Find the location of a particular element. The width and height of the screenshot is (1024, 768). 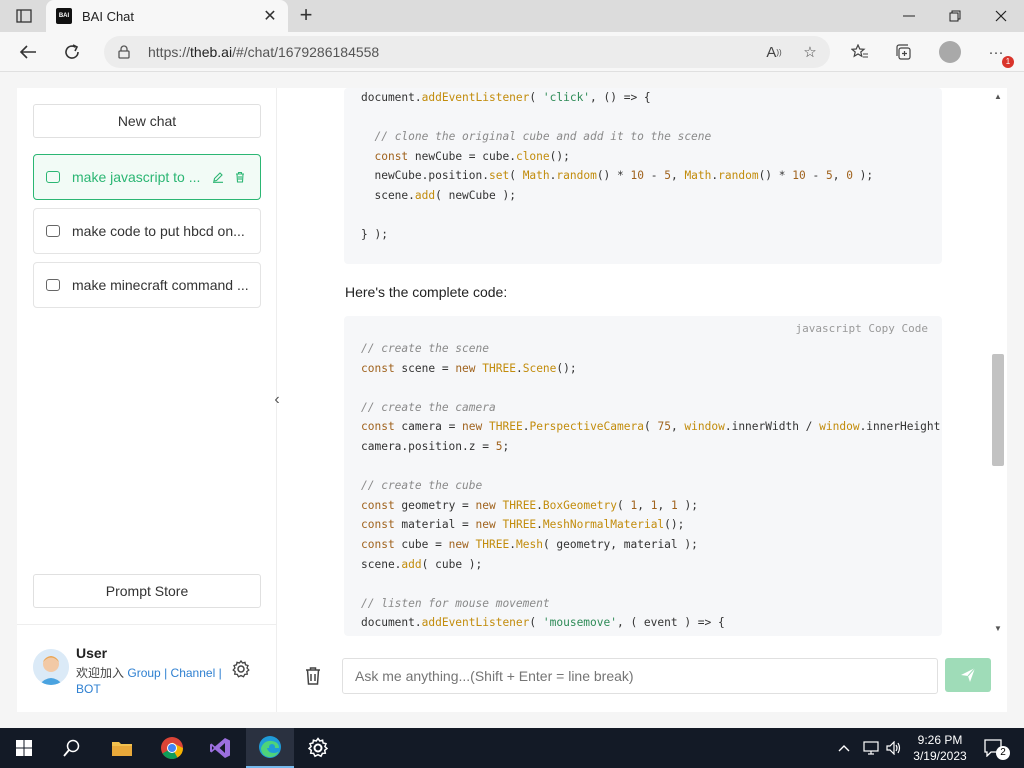

code-toolbar: javascript Copy Code is located at coordinates (862, 328).